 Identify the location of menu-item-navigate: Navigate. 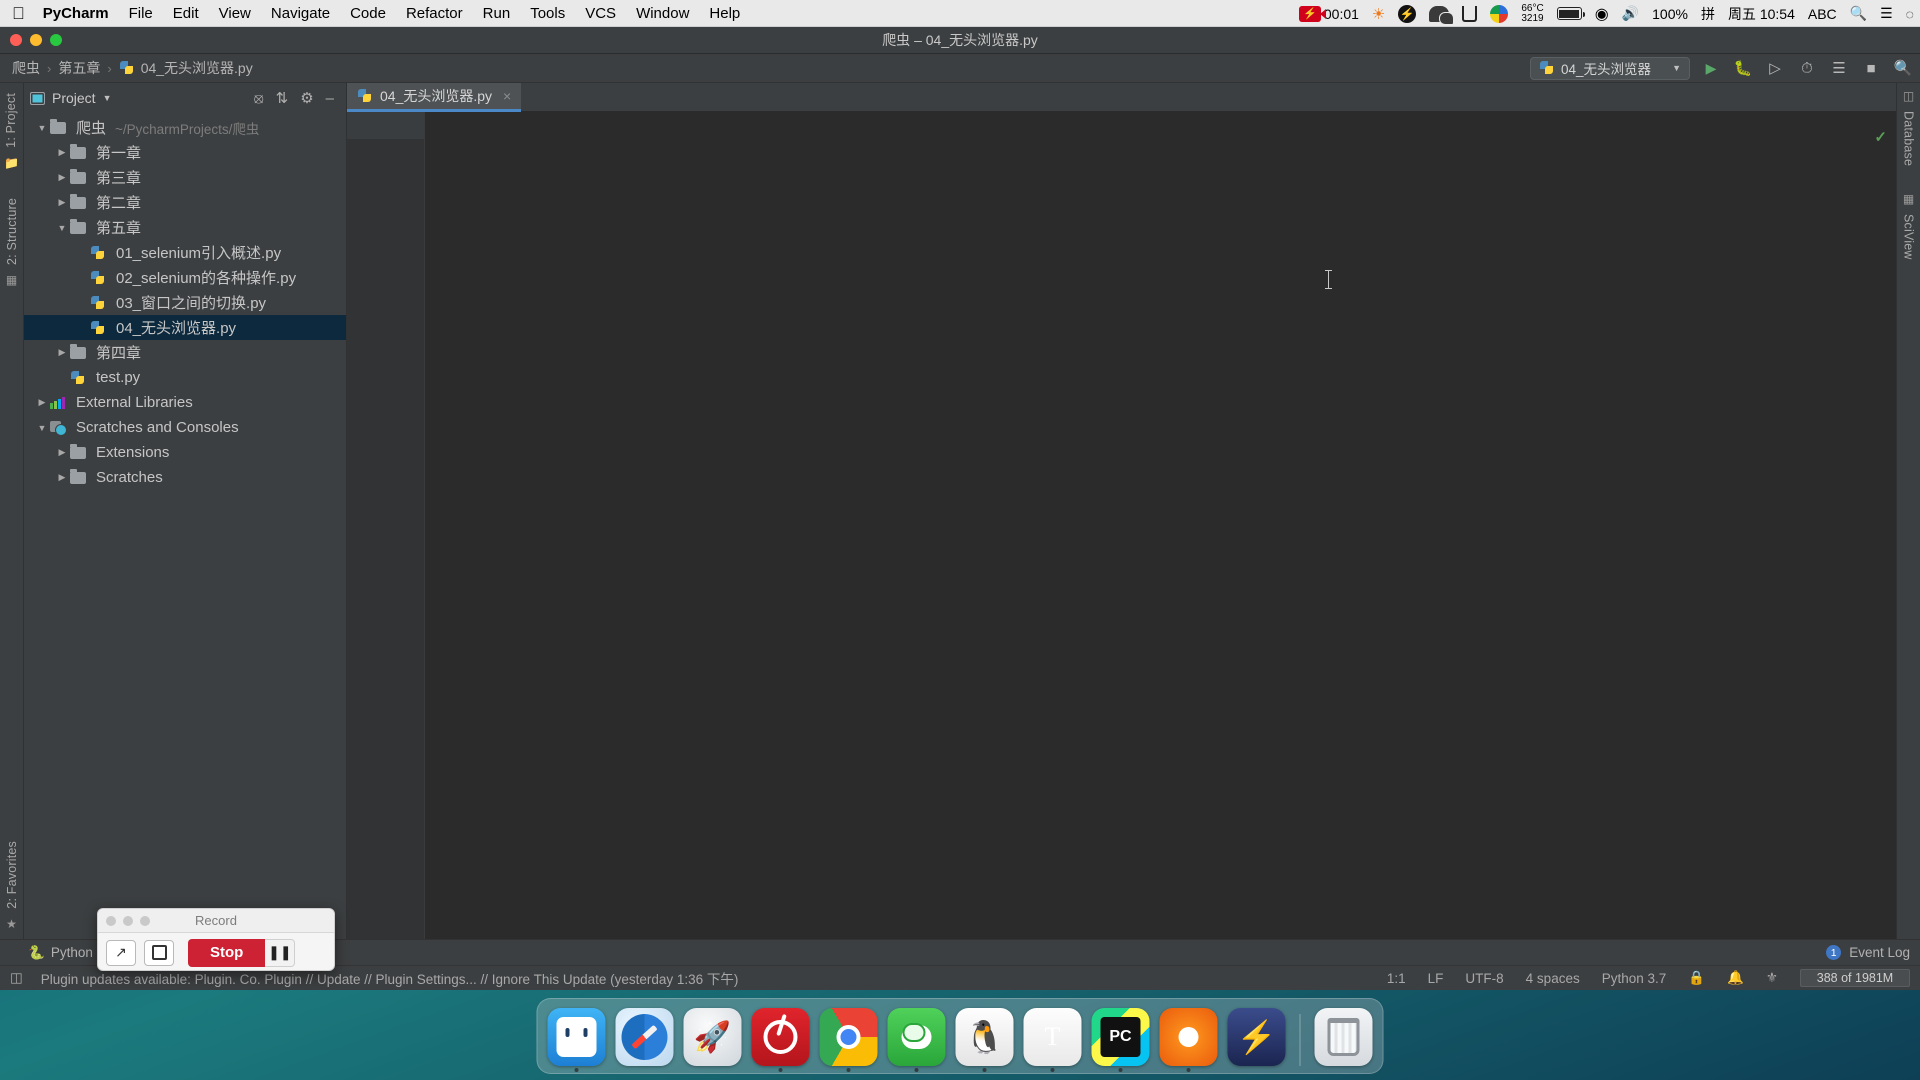
(300, 13).